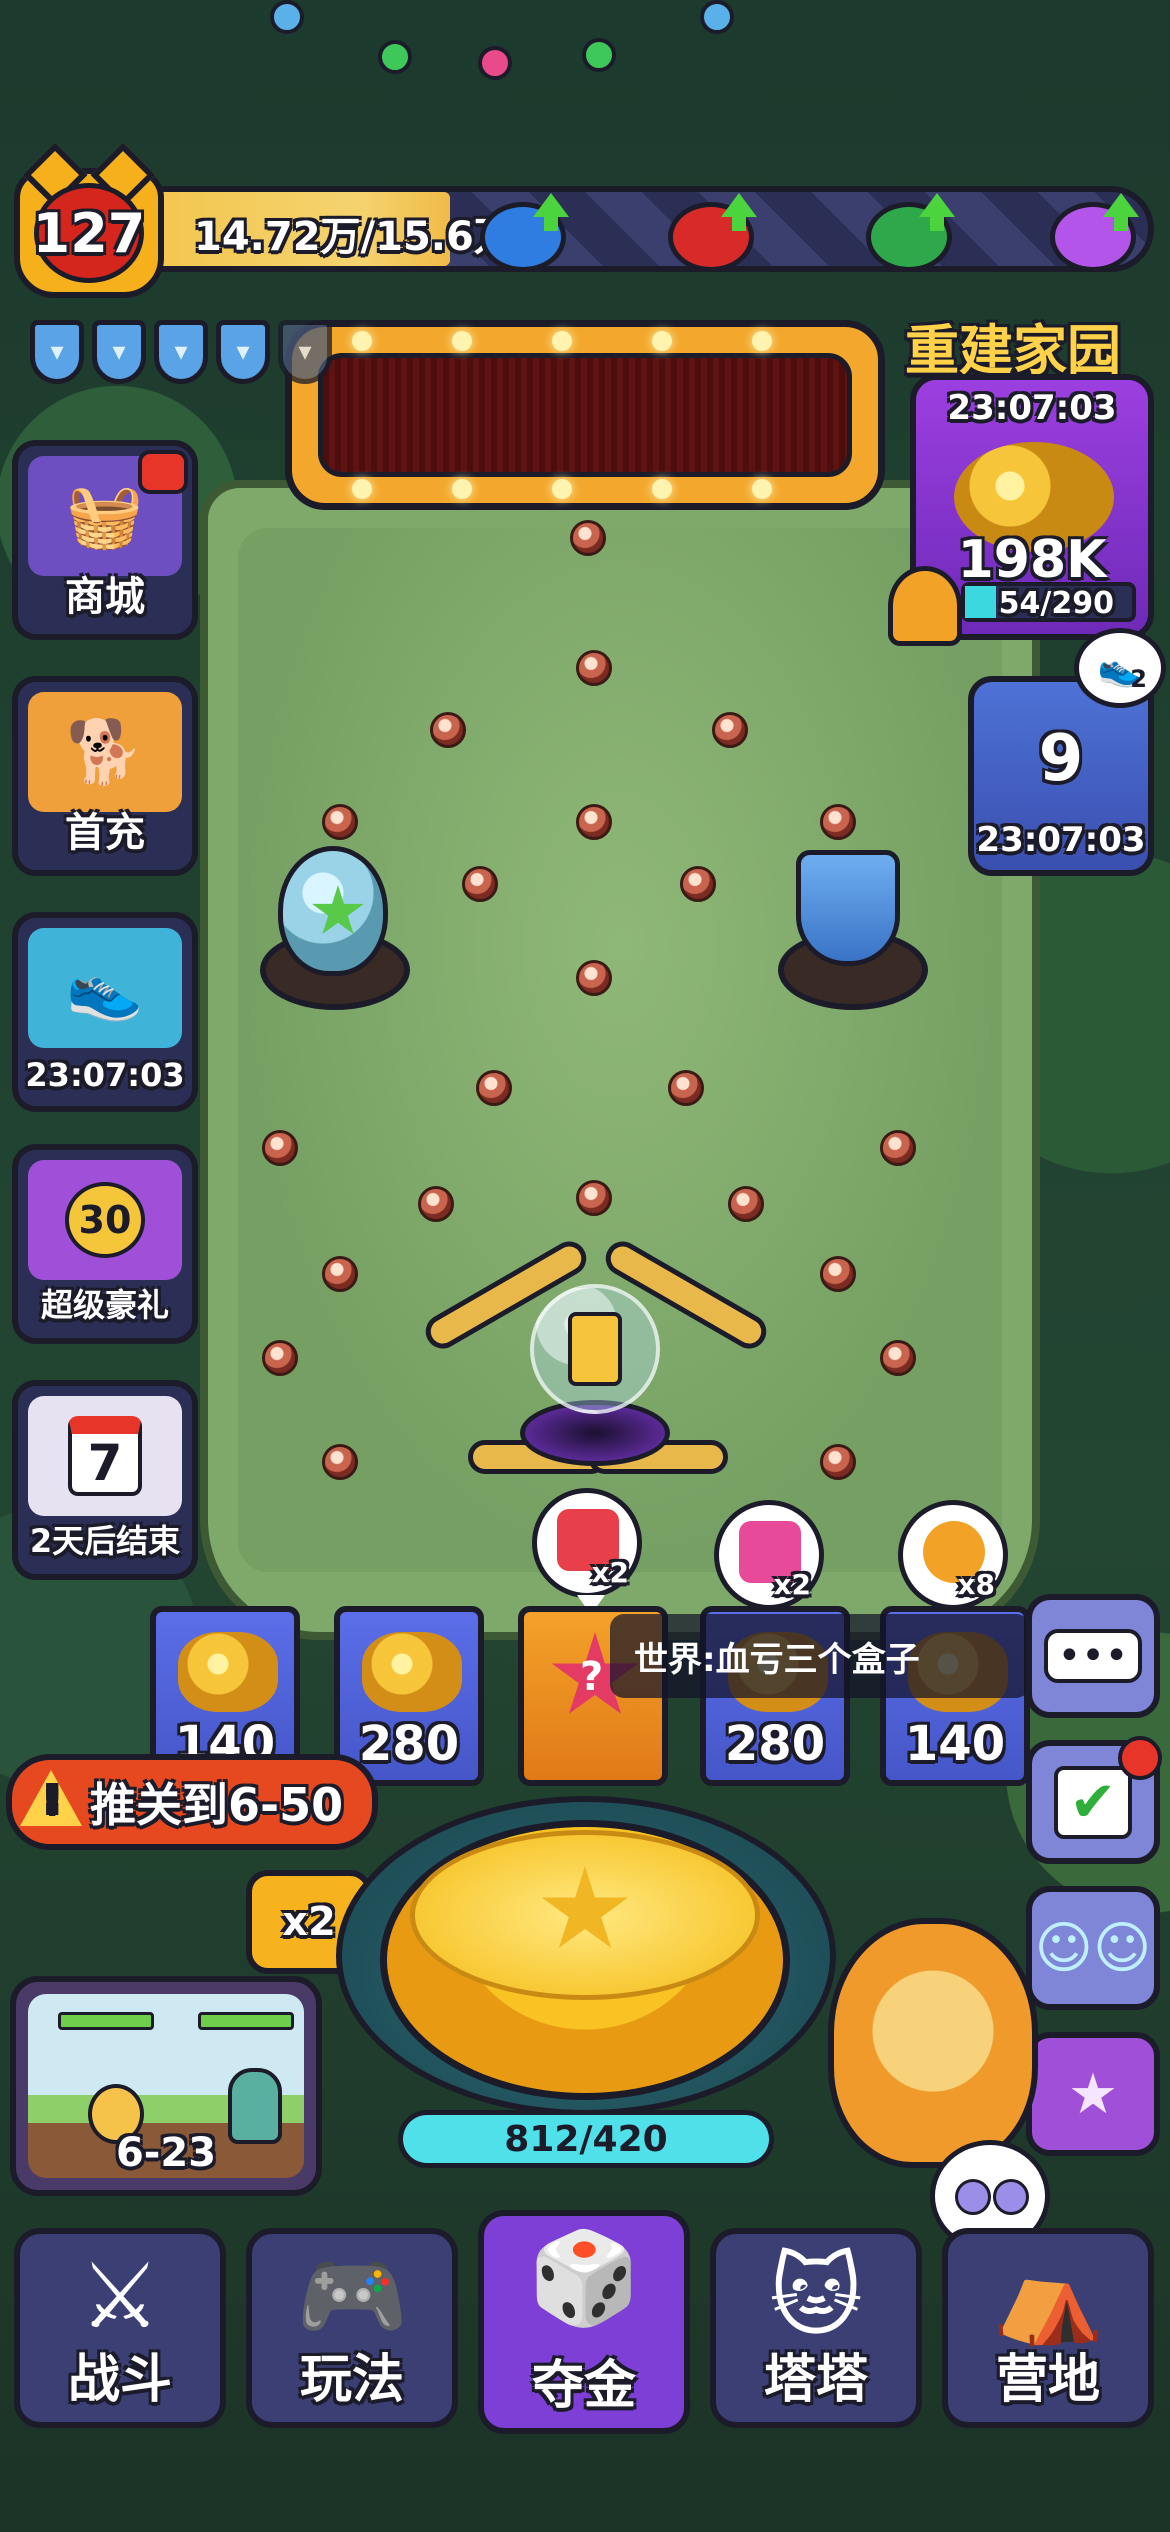 The width and height of the screenshot is (1170, 2532). What do you see at coordinates (769, 1563) in the screenshot?
I see `reward-pin-energy: x2` at bounding box center [769, 1563].